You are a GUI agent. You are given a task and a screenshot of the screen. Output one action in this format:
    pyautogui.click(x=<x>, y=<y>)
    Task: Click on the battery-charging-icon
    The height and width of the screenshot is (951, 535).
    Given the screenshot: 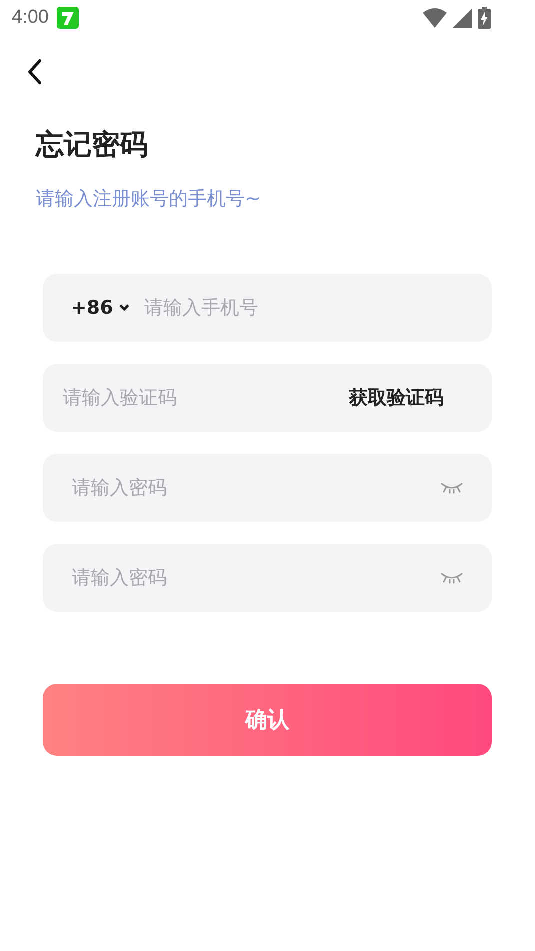 What is the action you would take?
    pyautogui.click(x=484, y=18)
    